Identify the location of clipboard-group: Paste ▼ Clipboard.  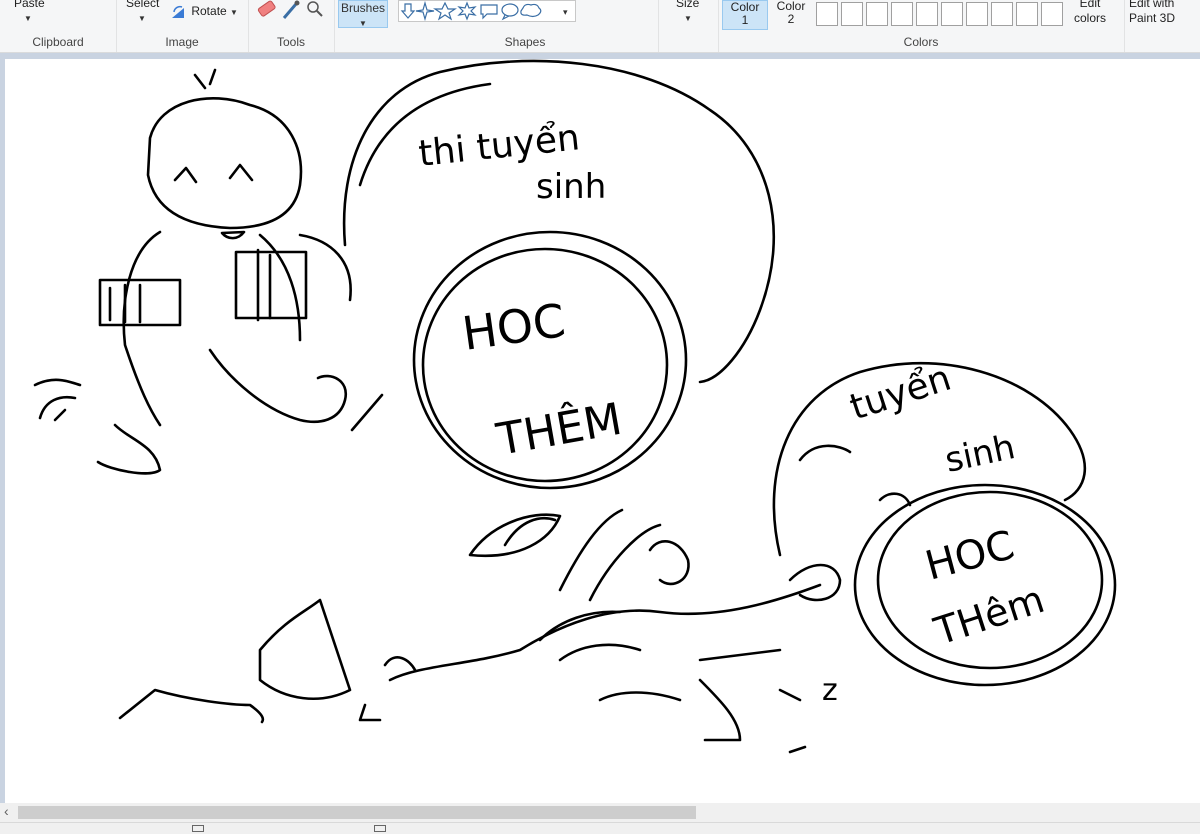
(58, 26).